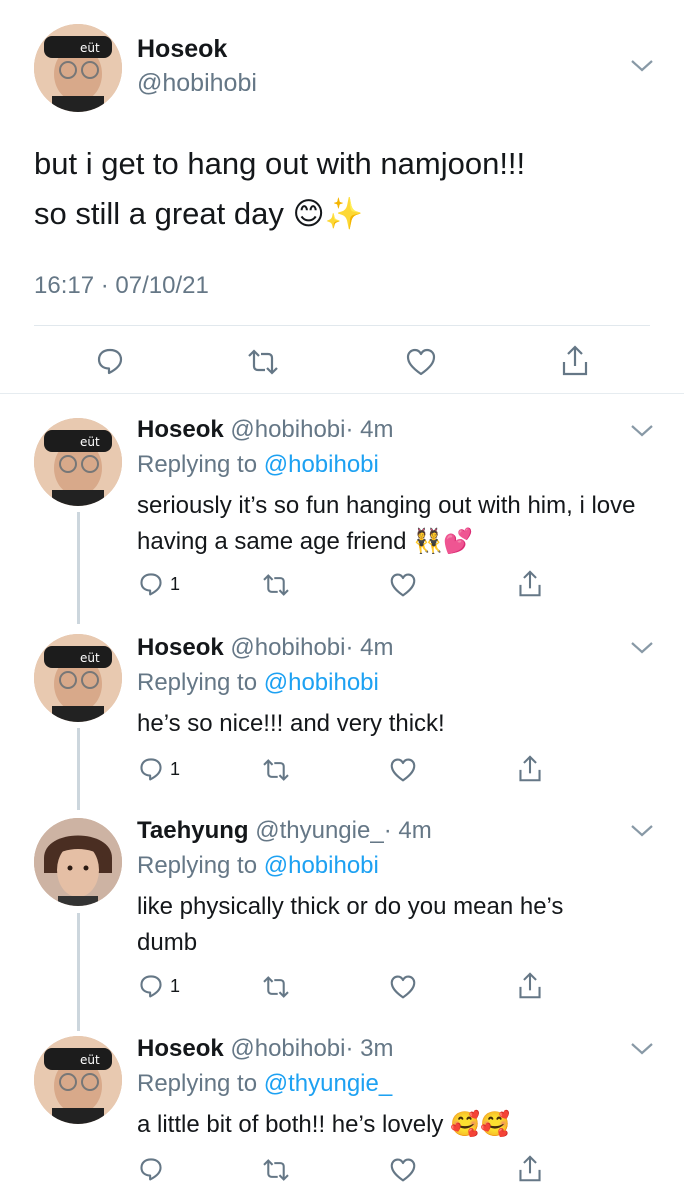 The image size is (684, 1200). What do you see at coordinates (159, 213) in the screenshot?
I see `tweet-text-line2-text: so still a great day` at bounding box center [159, 213].